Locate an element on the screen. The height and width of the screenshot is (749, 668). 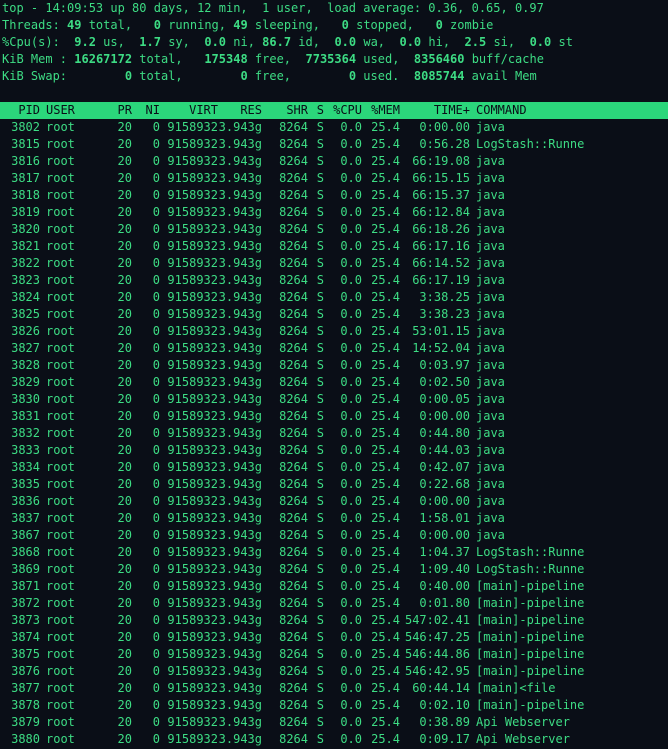
current-time: 14:09:53 is located at coordinates (74, 8).